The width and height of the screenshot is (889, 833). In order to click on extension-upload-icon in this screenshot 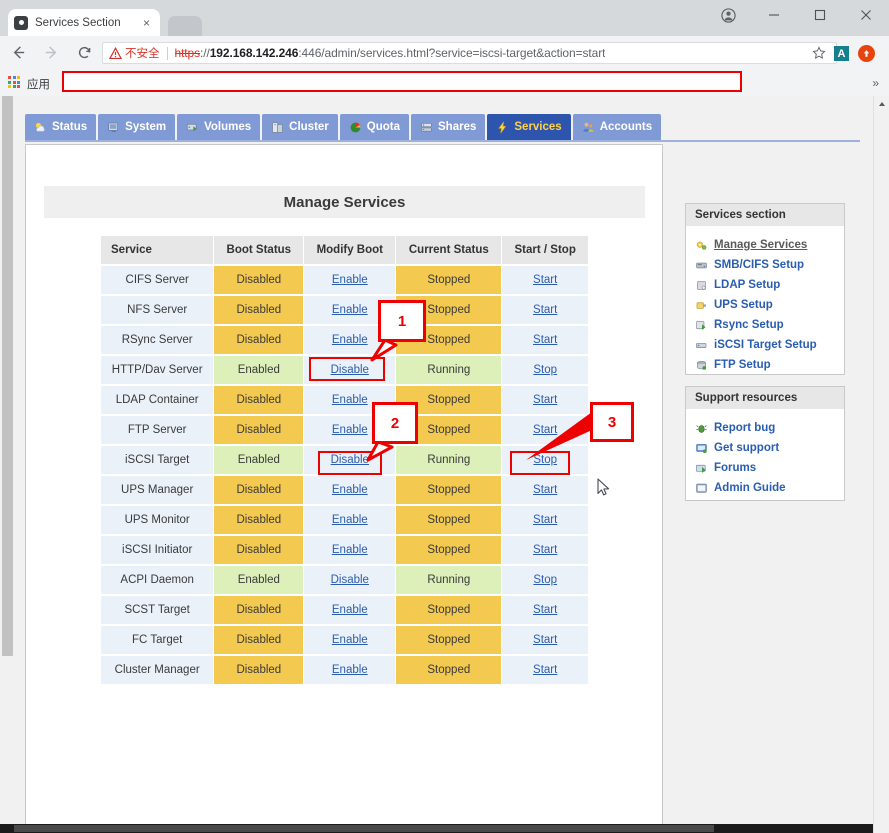, I will do `click(866, 53)`.